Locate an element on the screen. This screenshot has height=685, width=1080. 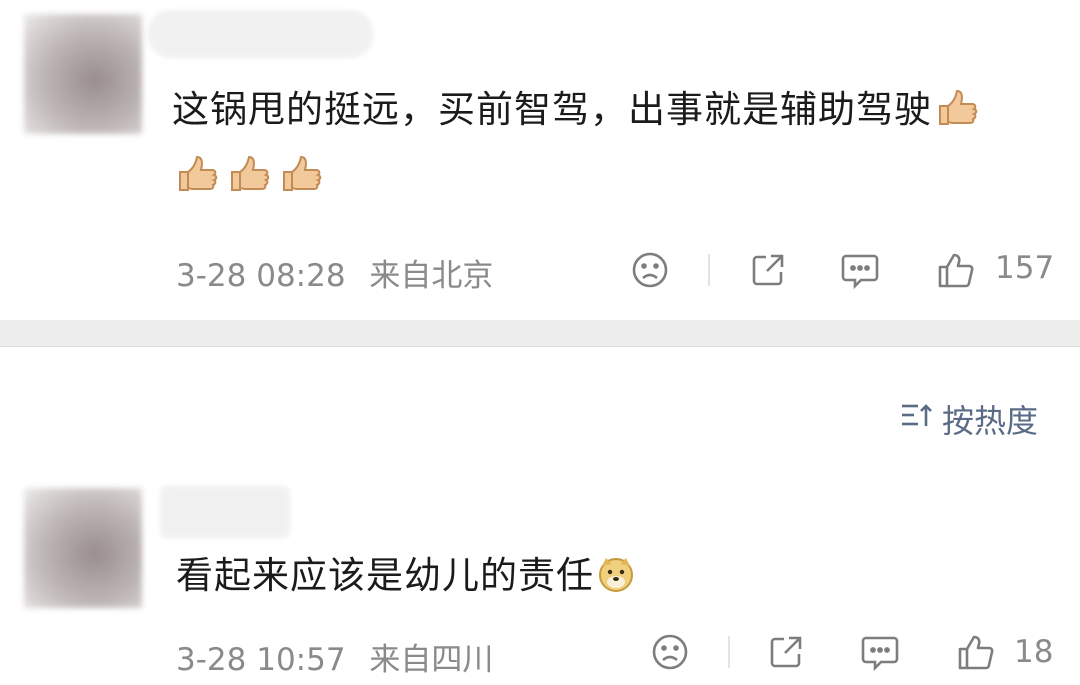
comment-meta: 3-28 08:28 来自北京 is located at coordinates (334, 272).